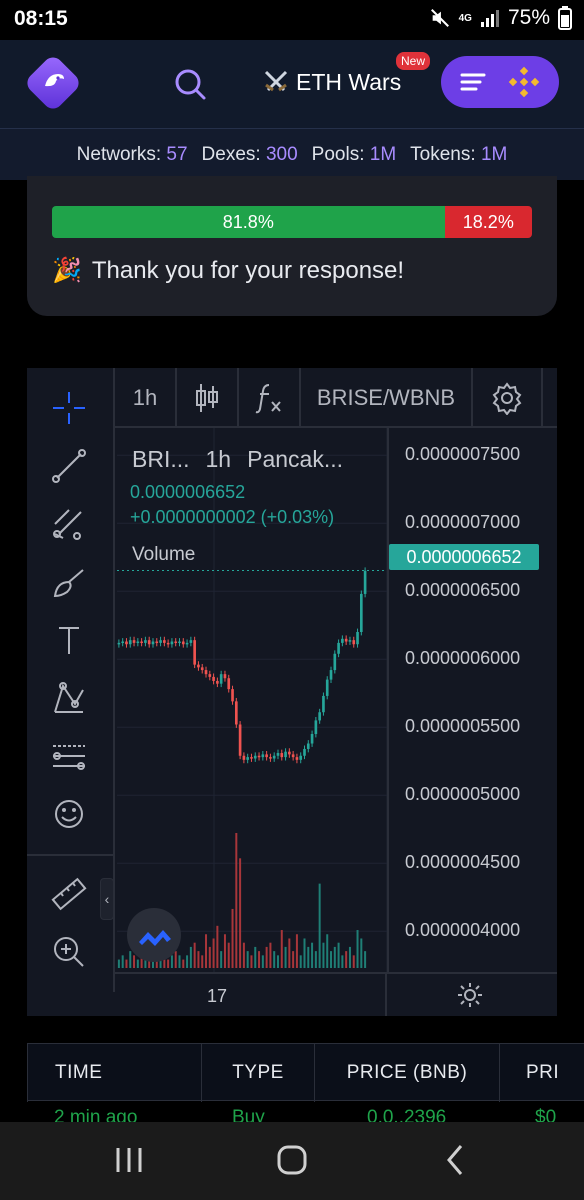 This screenshot has height=1200, width=584. Describe the element at coordinates (69, 466) in the screenshot. I see `trend-line-icon` at that location.